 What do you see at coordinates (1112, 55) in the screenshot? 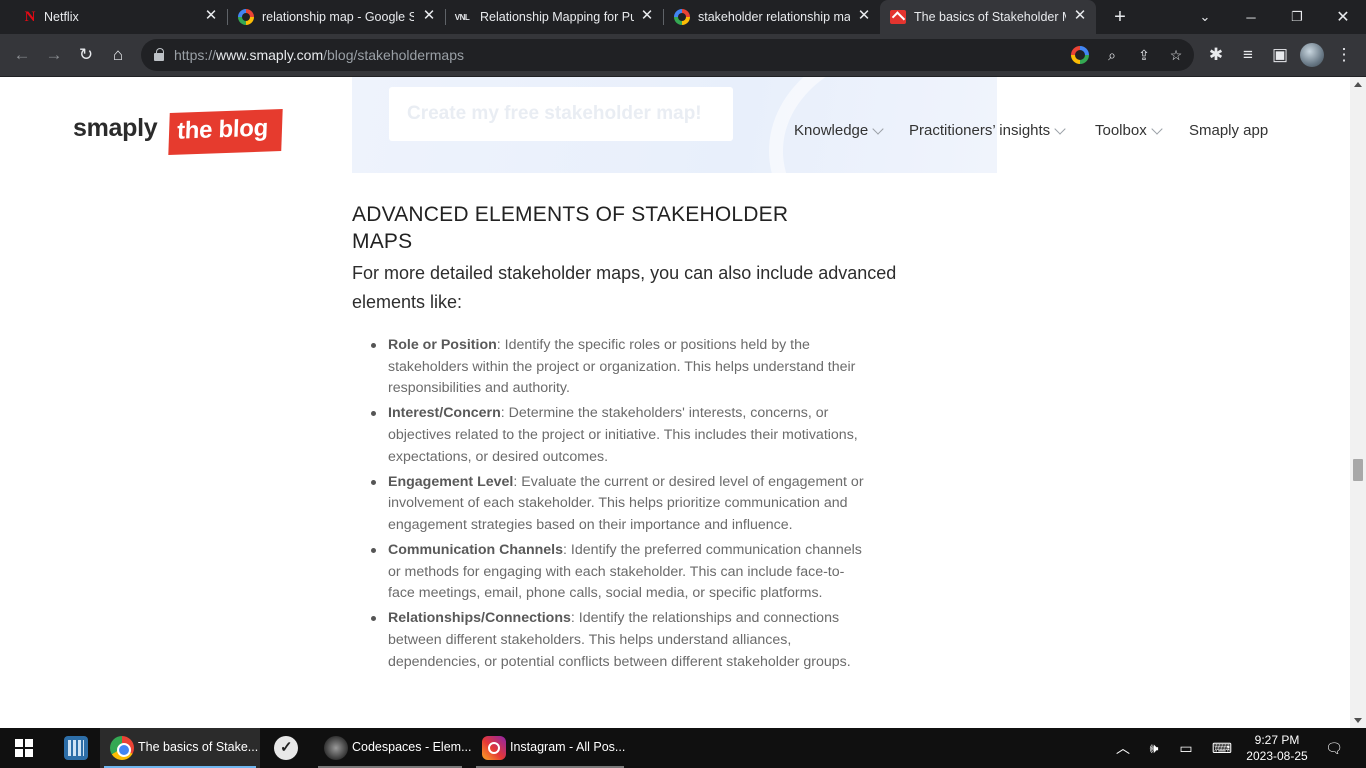
I see `zoom-icon: ⌕` at bounding box center [1112, 55].